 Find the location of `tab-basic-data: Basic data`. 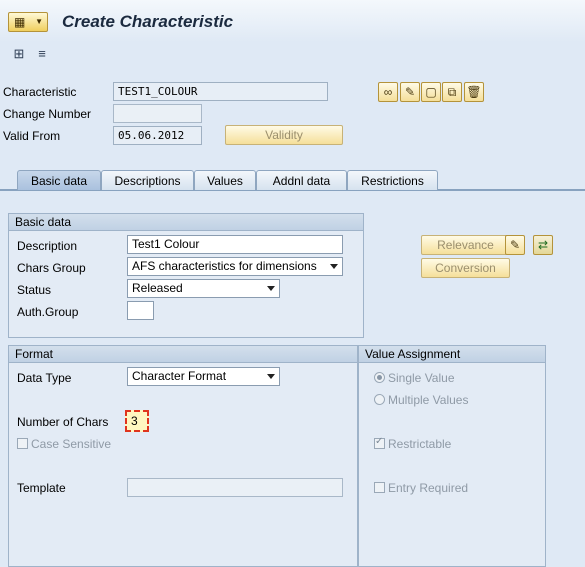

tab-basic-data: Basic data is located at coordinates (59, 180).